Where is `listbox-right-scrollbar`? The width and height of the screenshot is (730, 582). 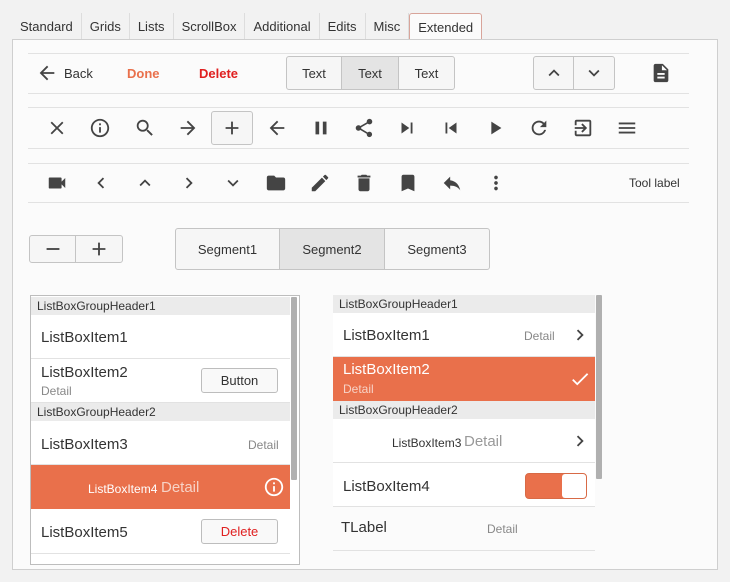 listbox-right-scrollbar is located at coordinates (599, 387).